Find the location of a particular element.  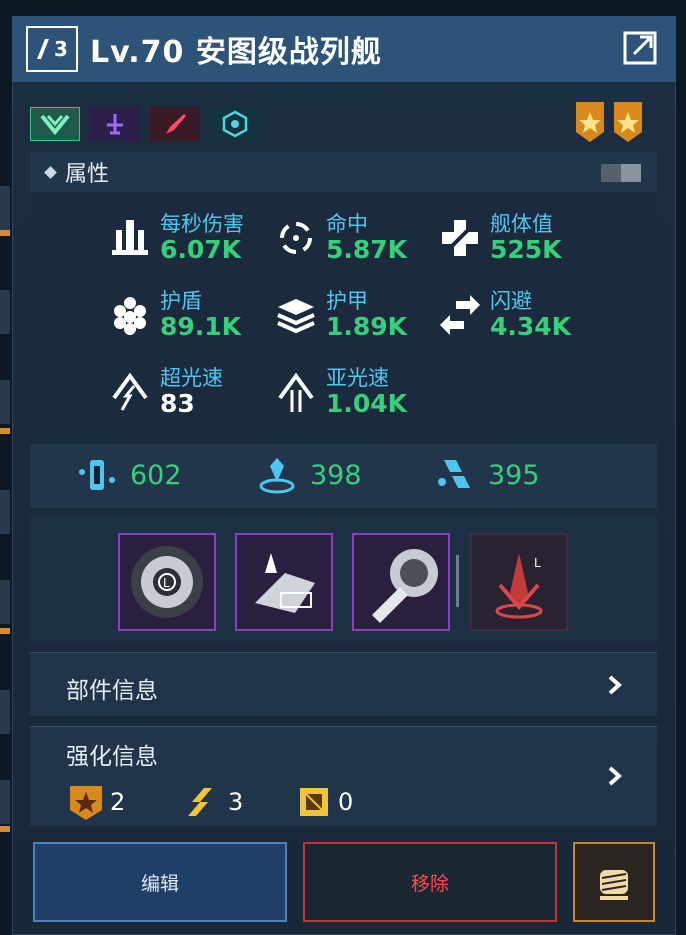

resource-cost-bar: 602 398 395 is located at coordinates (343, 476).